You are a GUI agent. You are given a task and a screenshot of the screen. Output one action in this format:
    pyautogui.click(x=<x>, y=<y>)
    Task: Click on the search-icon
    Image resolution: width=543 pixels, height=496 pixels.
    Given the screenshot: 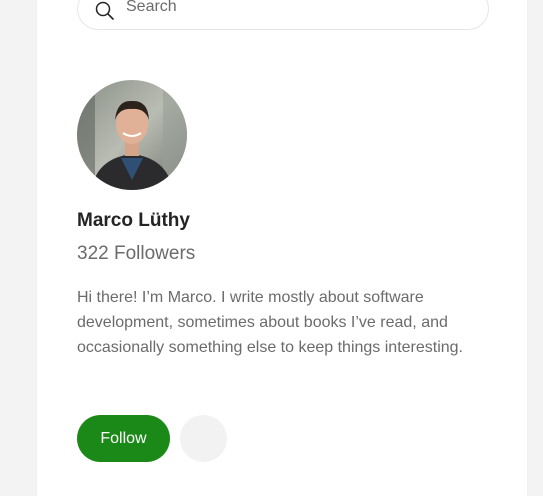 What is the action you would take?
    pyautogui.click(x=105, y=11)
    